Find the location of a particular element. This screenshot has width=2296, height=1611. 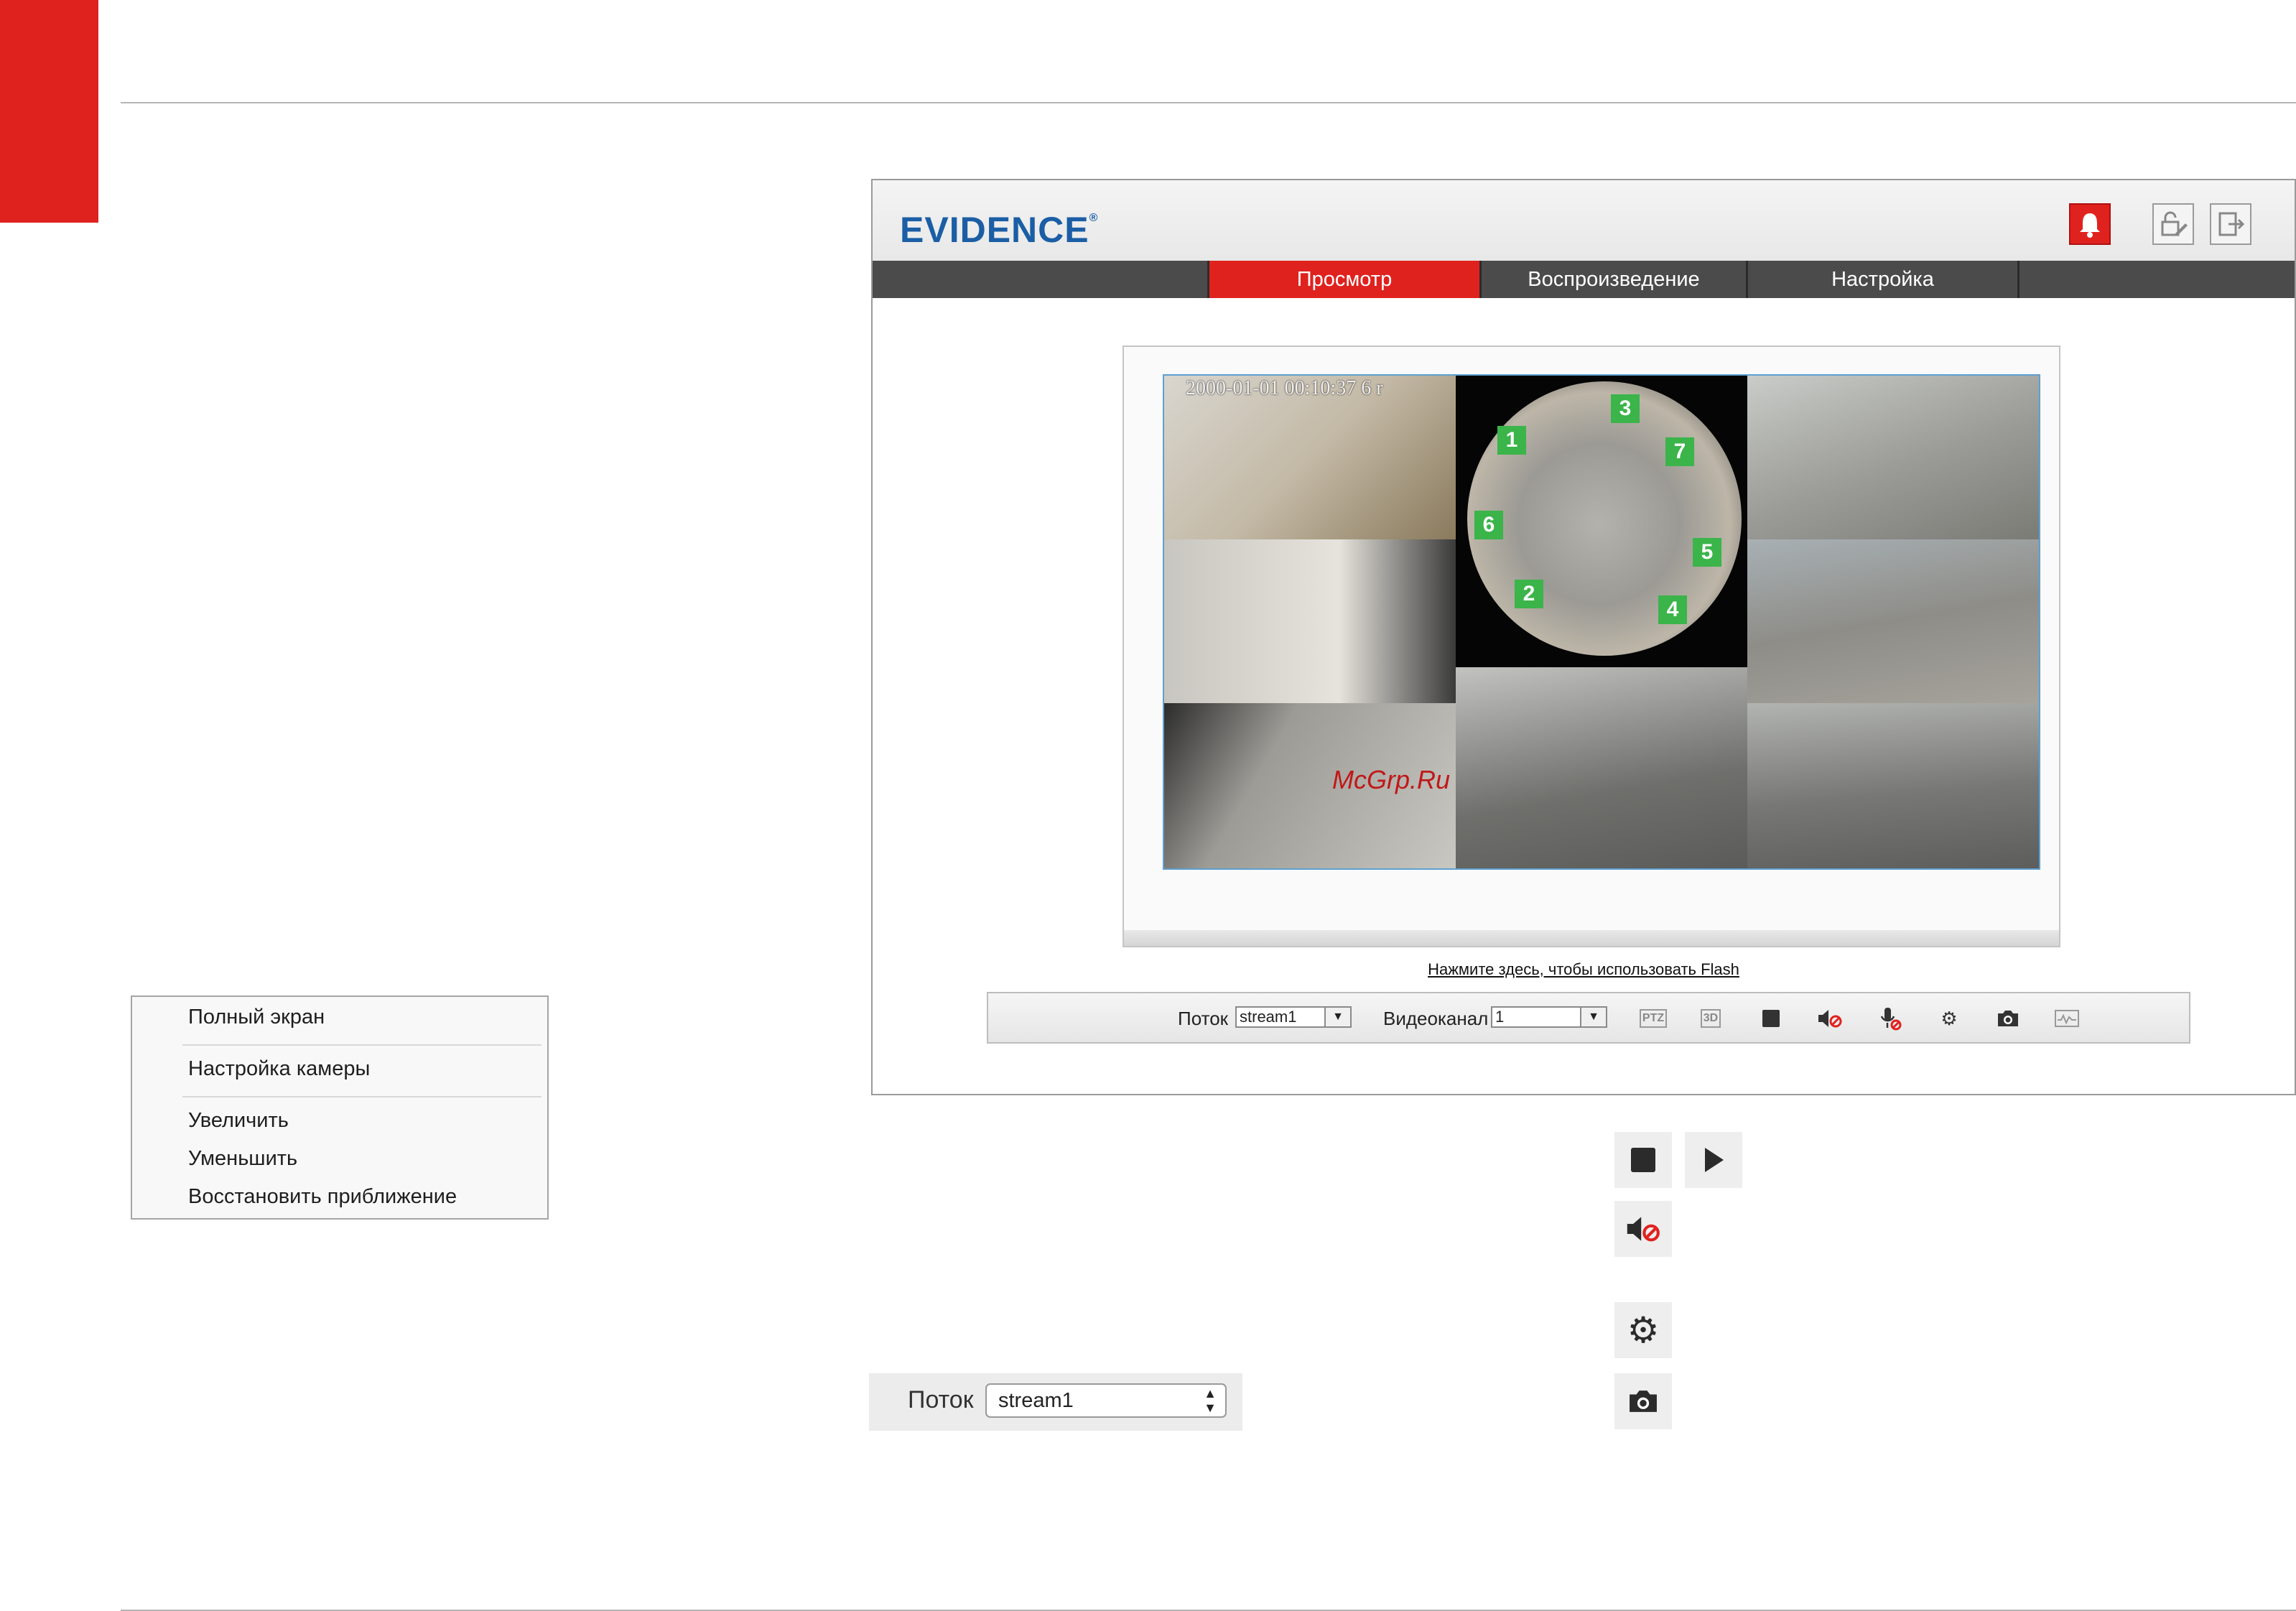

tab-settings: Настройка is located at coordinates (1883, 279).